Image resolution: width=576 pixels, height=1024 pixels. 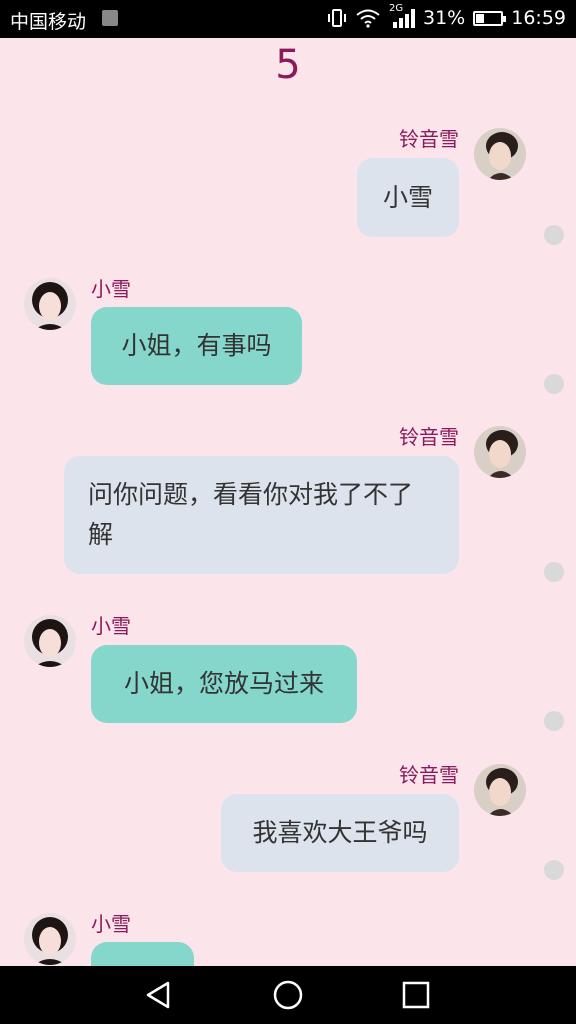 What do you see at coordinates (110, 18) in the screenshot?
I see `image-notification-icon` at bounding box center [110, 18].